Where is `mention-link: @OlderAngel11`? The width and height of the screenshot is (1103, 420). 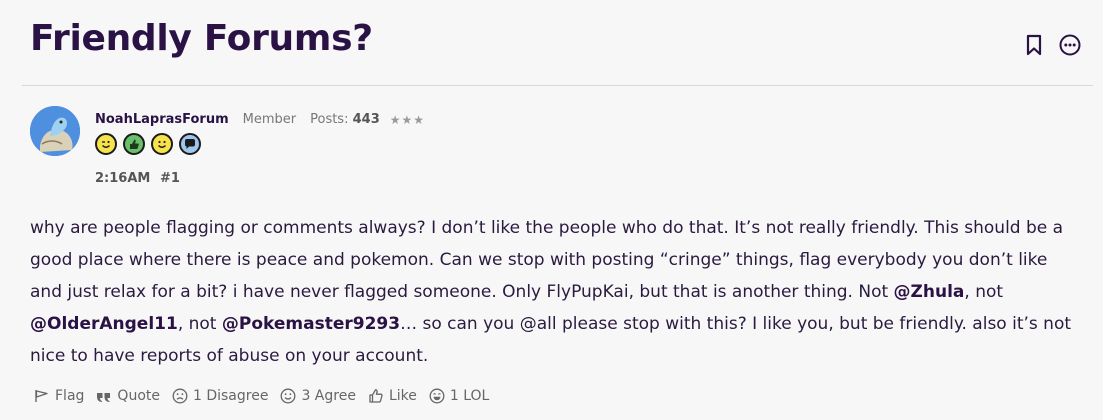 mention-link: @OlderAngel11 is located at coordinates (104, 324).